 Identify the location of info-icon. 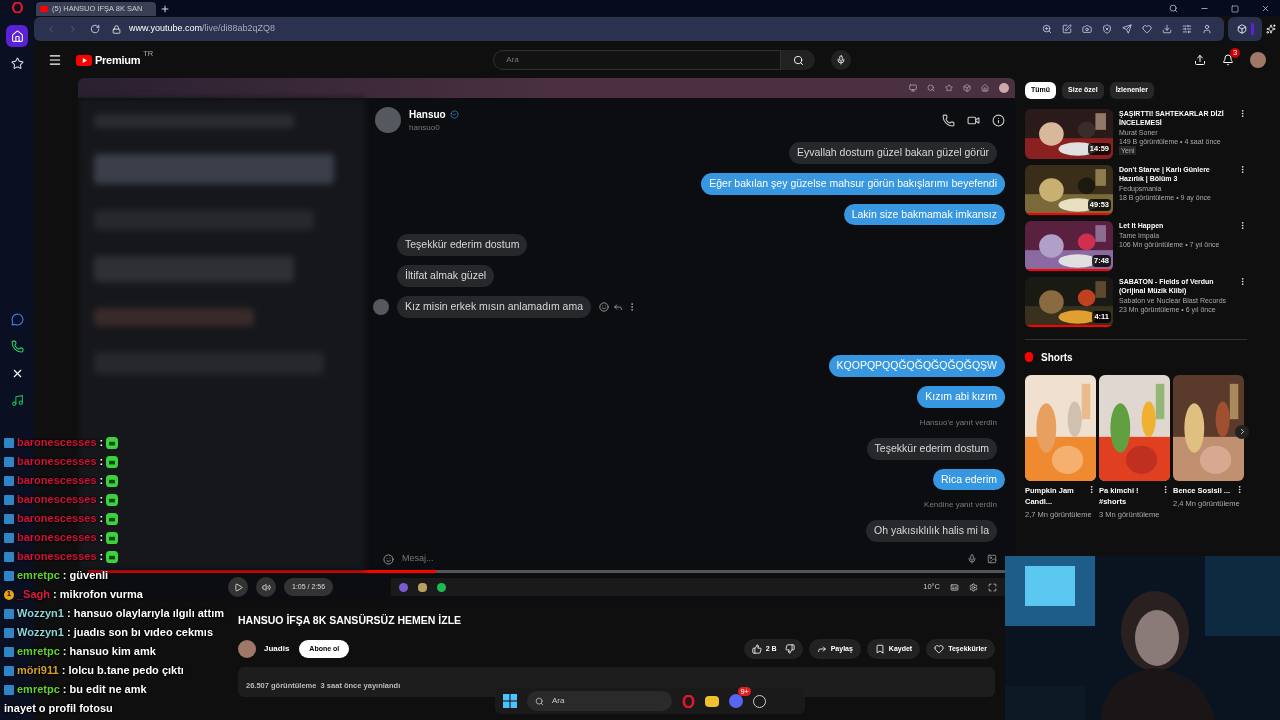
(998, 120).